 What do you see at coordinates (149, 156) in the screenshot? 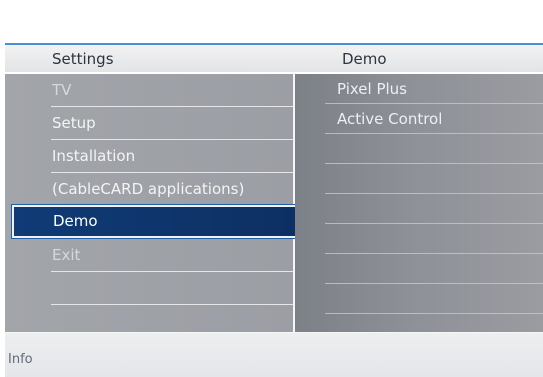
I see `menu-item-installation: Installation` at bounding box center [149, 156].